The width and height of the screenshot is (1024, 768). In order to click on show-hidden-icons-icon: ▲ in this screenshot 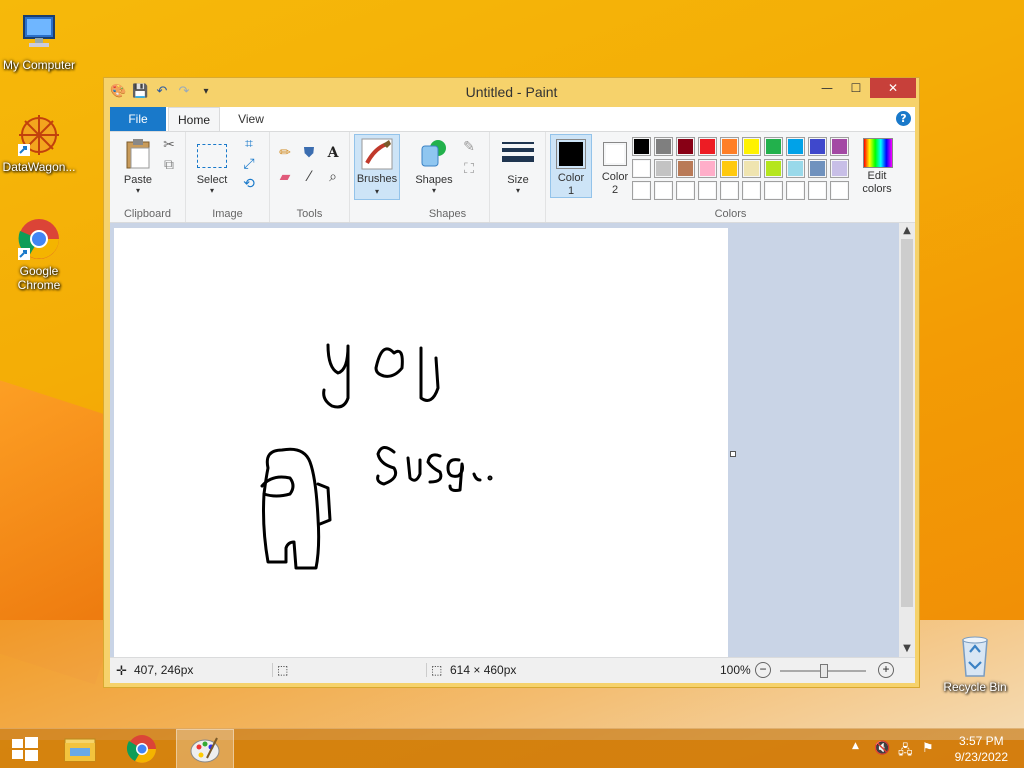, I will do `click(855, 746)`.